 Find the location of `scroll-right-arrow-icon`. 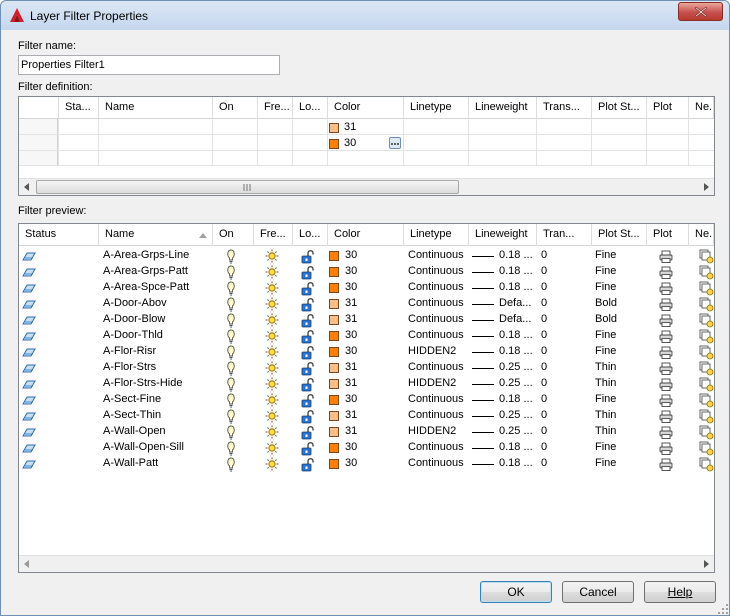

scroll-right-arrow-icon is located at coordinates (706, 187).